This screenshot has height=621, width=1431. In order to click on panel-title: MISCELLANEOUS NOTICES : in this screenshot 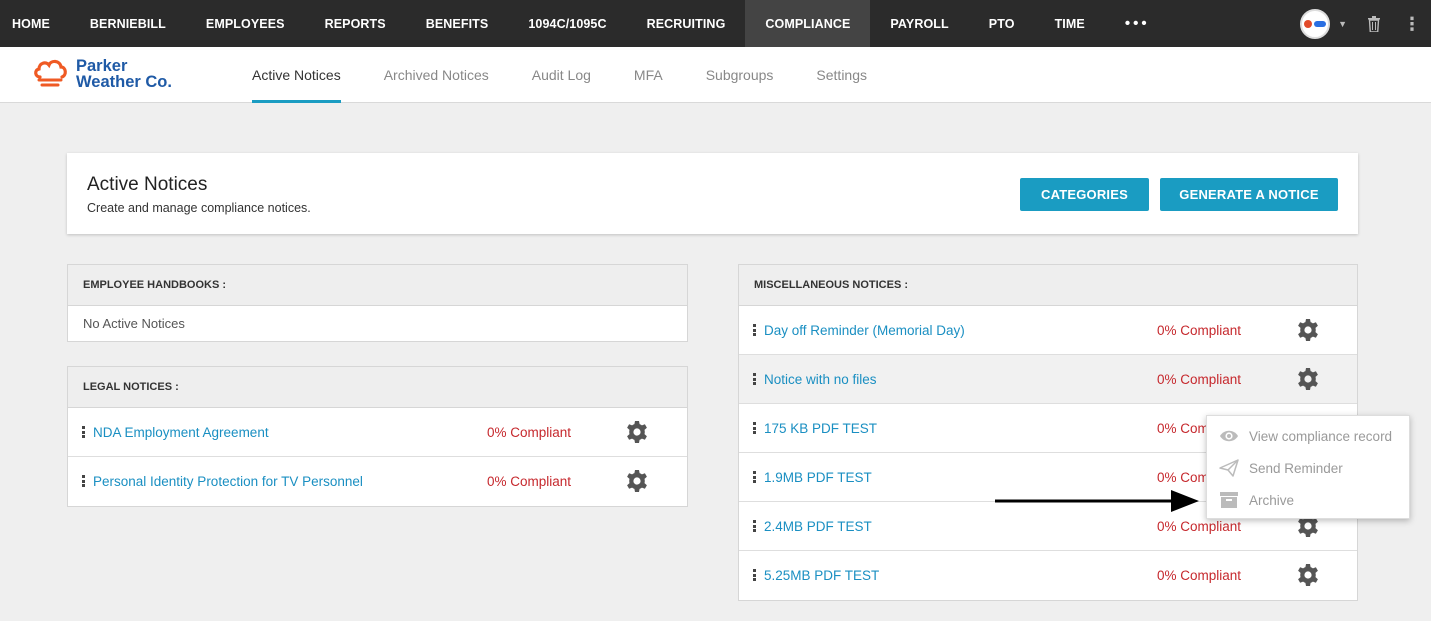, I will do `click(1048, 285)`.